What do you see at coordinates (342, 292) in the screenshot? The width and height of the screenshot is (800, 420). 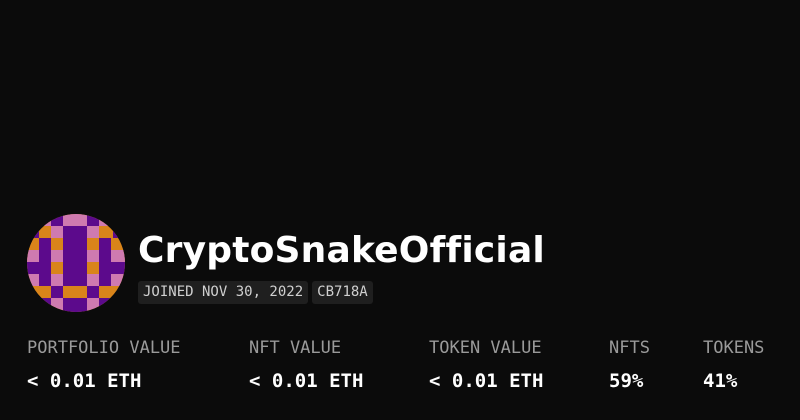 I see `wallet-id-badge: CB718A` at bounding box center [342, 292].